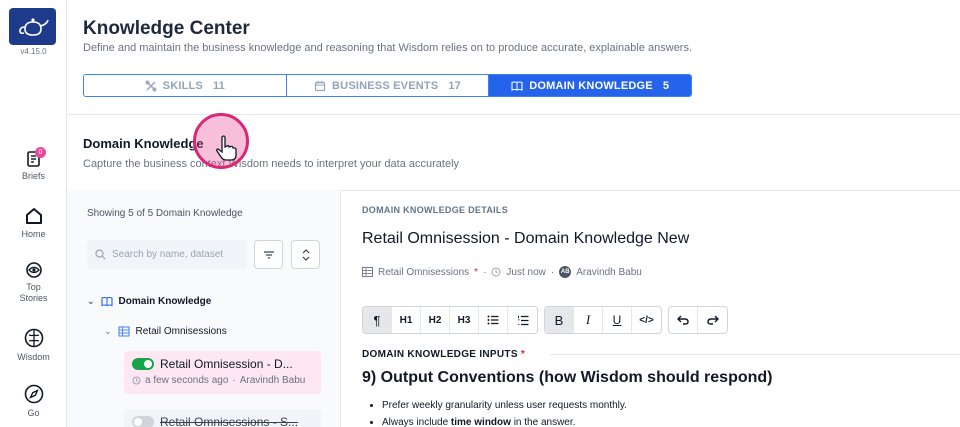  I want to click on tab-label: DOMAIN KNOWLEDGE, so click(591, 85).